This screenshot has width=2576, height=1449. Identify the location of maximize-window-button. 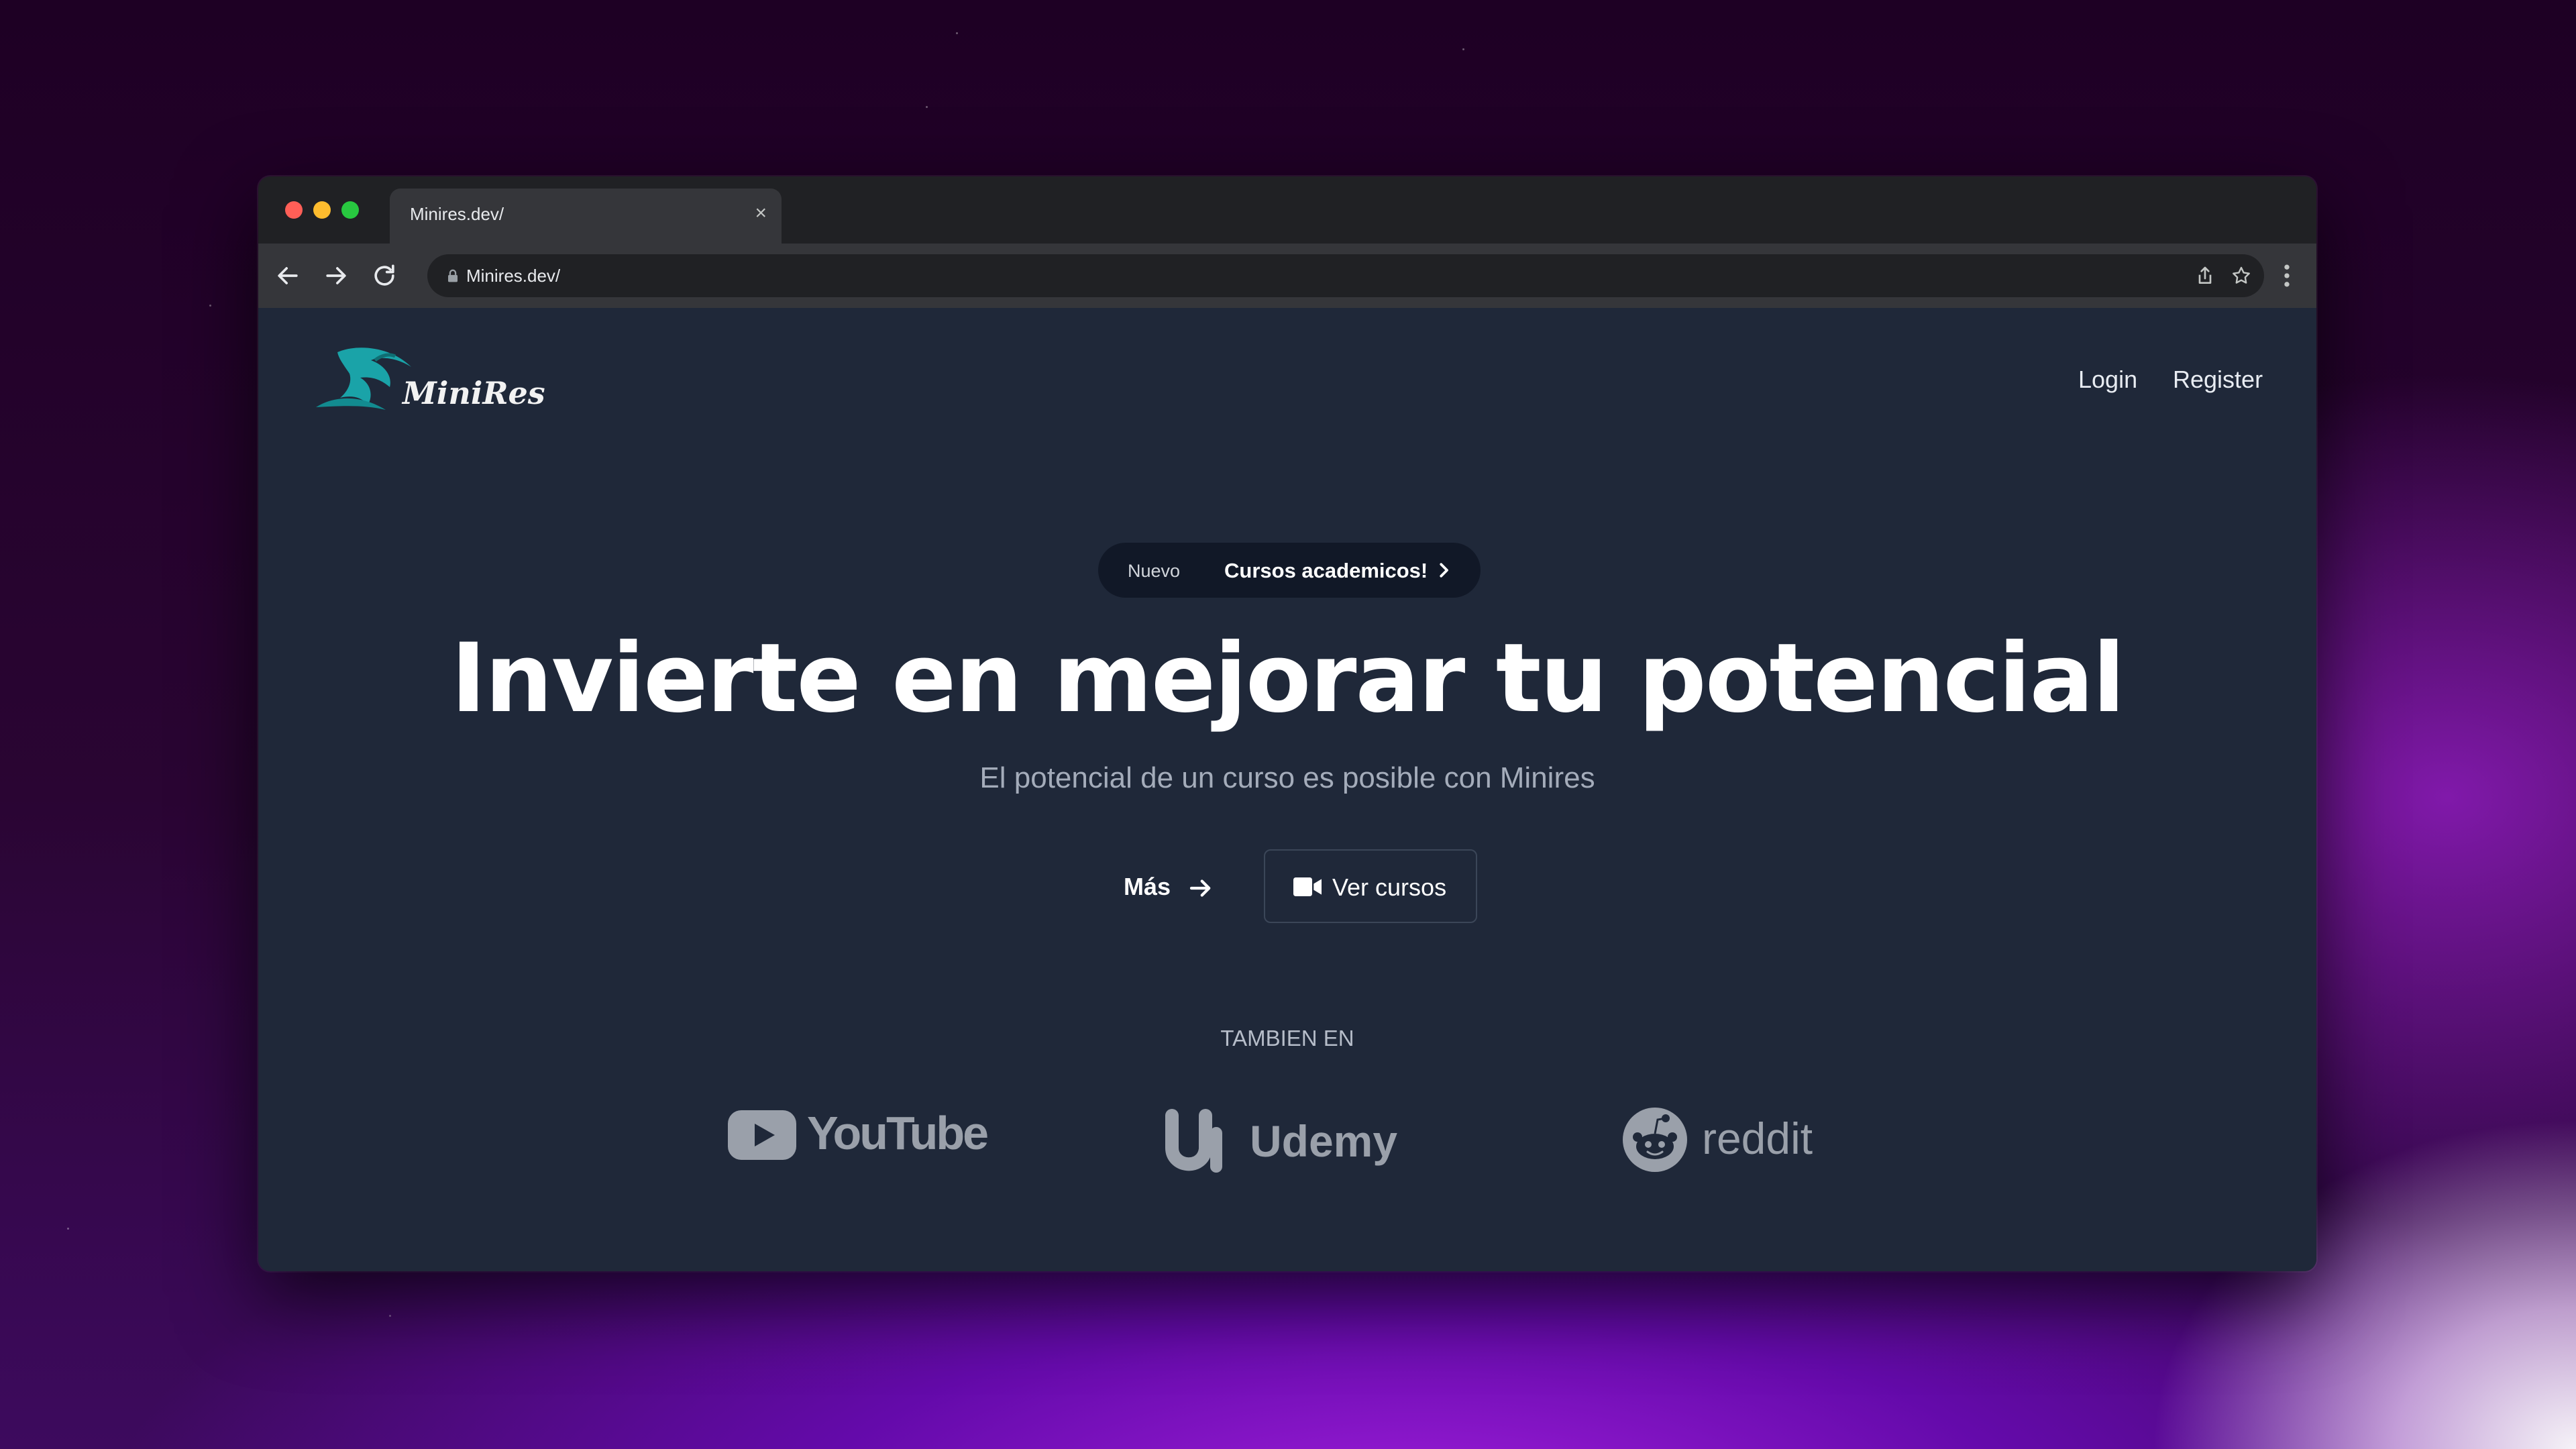
(350, 210).